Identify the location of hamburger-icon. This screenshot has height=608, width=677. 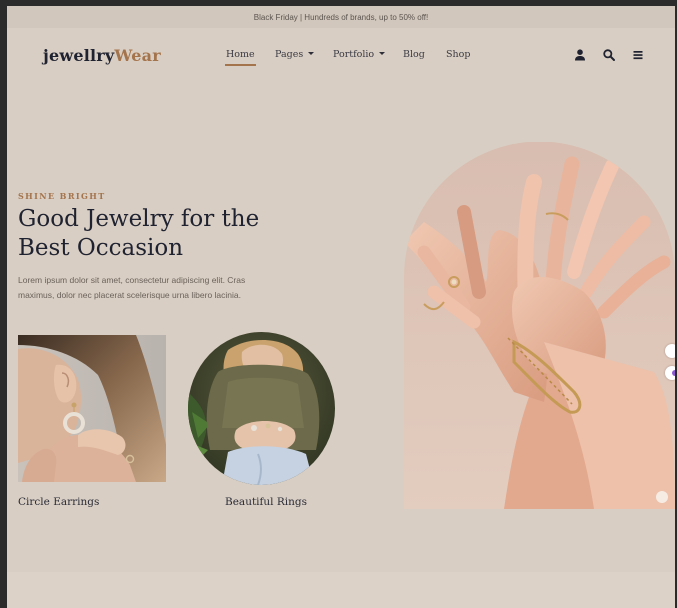
(638, 55).